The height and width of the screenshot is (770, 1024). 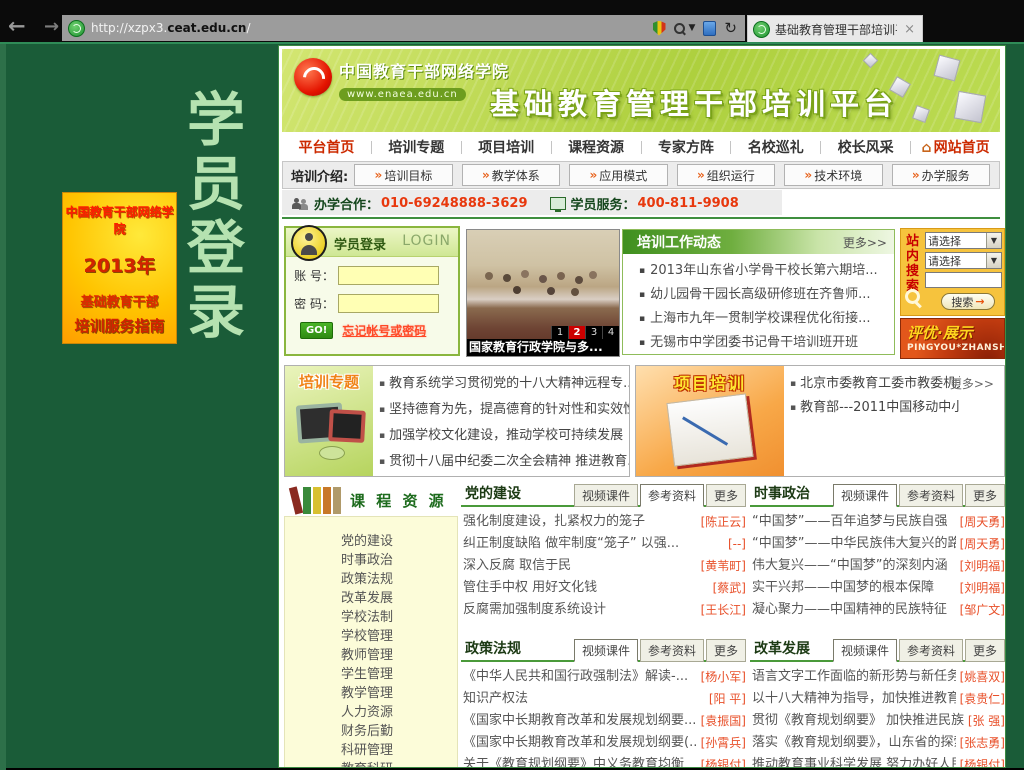 What do you see at coordinates (955, 147) in the screenshot?
I see `nav-website-home: ⌂ 网站首页` at bounding box center [955, 147].